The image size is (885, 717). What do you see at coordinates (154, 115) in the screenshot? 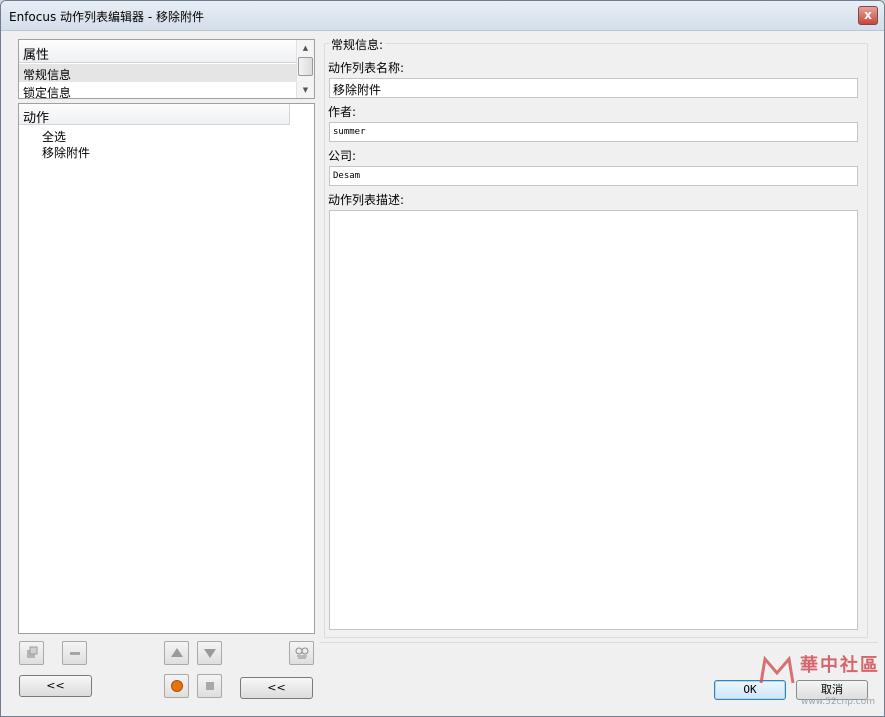
I see `actions-header: 动作` at bounding box center [154, 115].